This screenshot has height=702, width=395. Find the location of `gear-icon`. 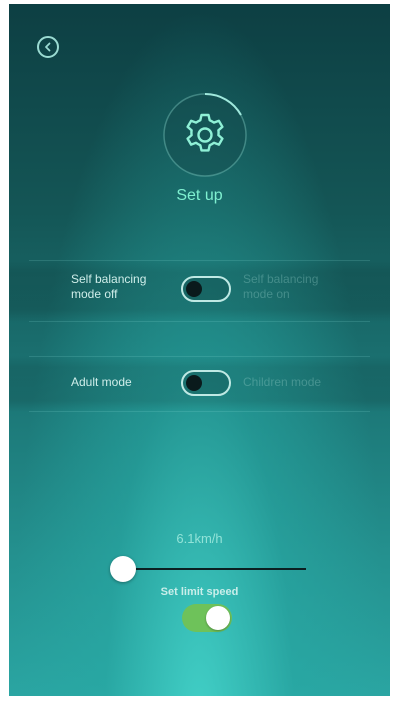

gear-icon is located at coordinates (205, 134).